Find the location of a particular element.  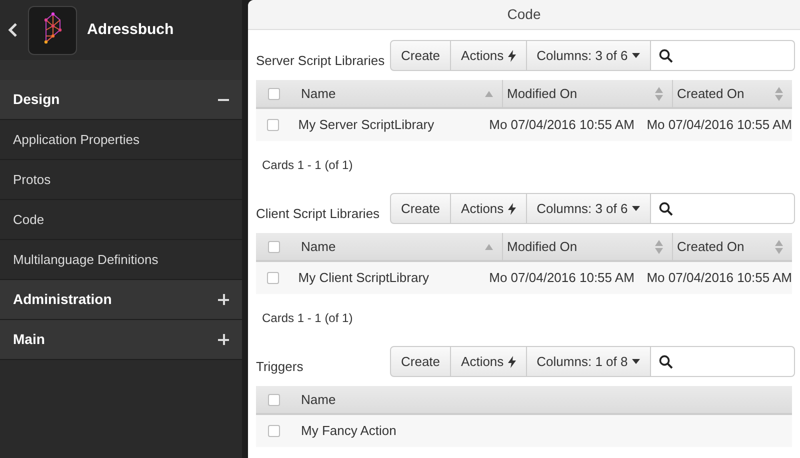

app-title: Adressbuch is located at coordinates (130, 30).